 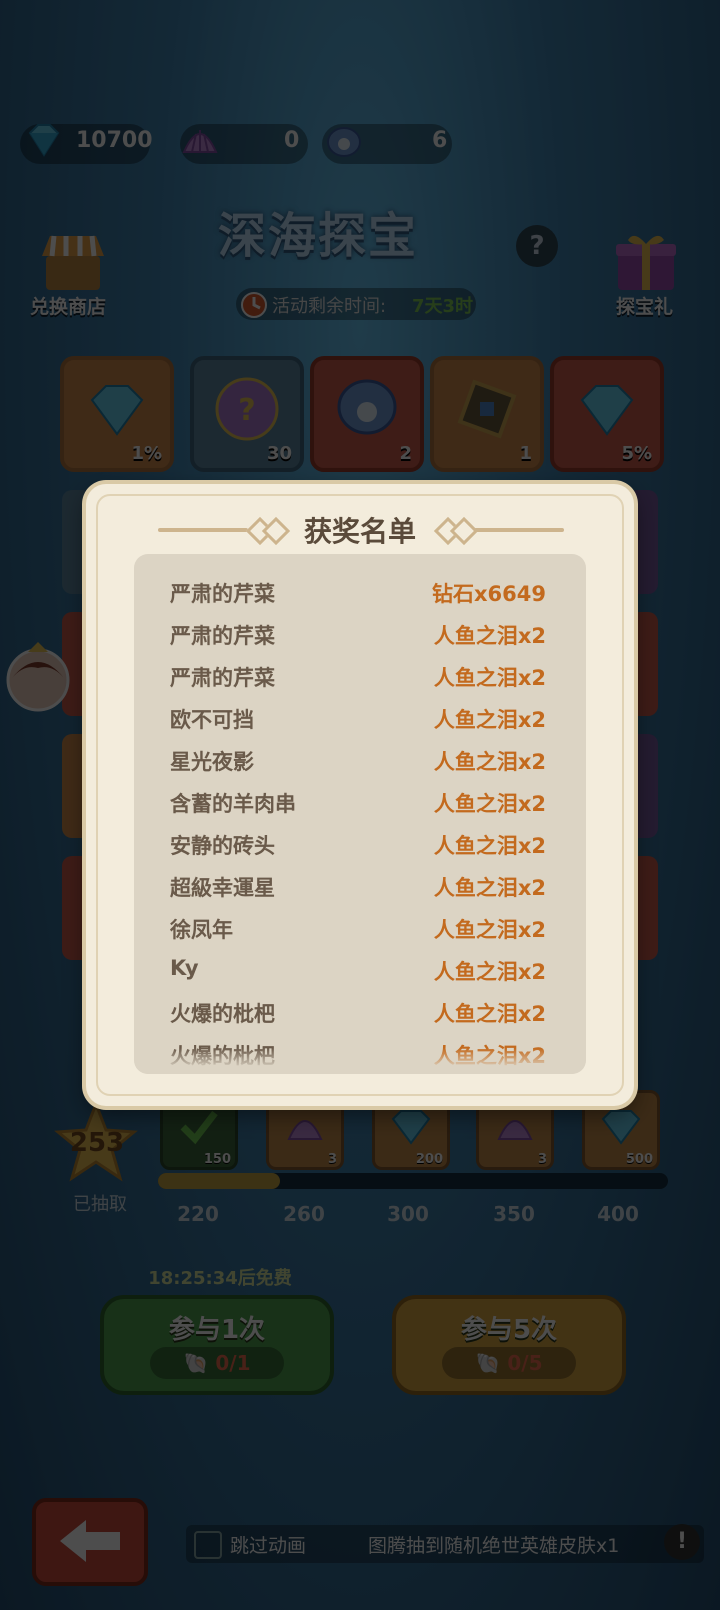 I want to click on winner-name: 欧不可挡, so click(x=212, y=720).